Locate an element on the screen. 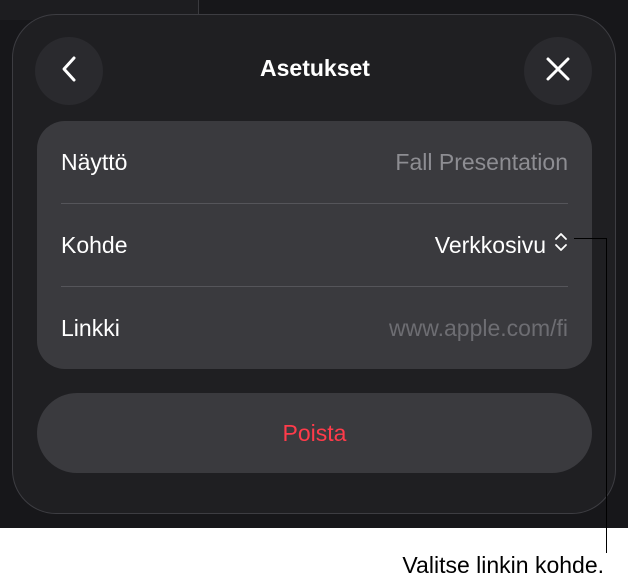 This screenshot has height=583, width=628. close-button is located at coordinates (558, 71).